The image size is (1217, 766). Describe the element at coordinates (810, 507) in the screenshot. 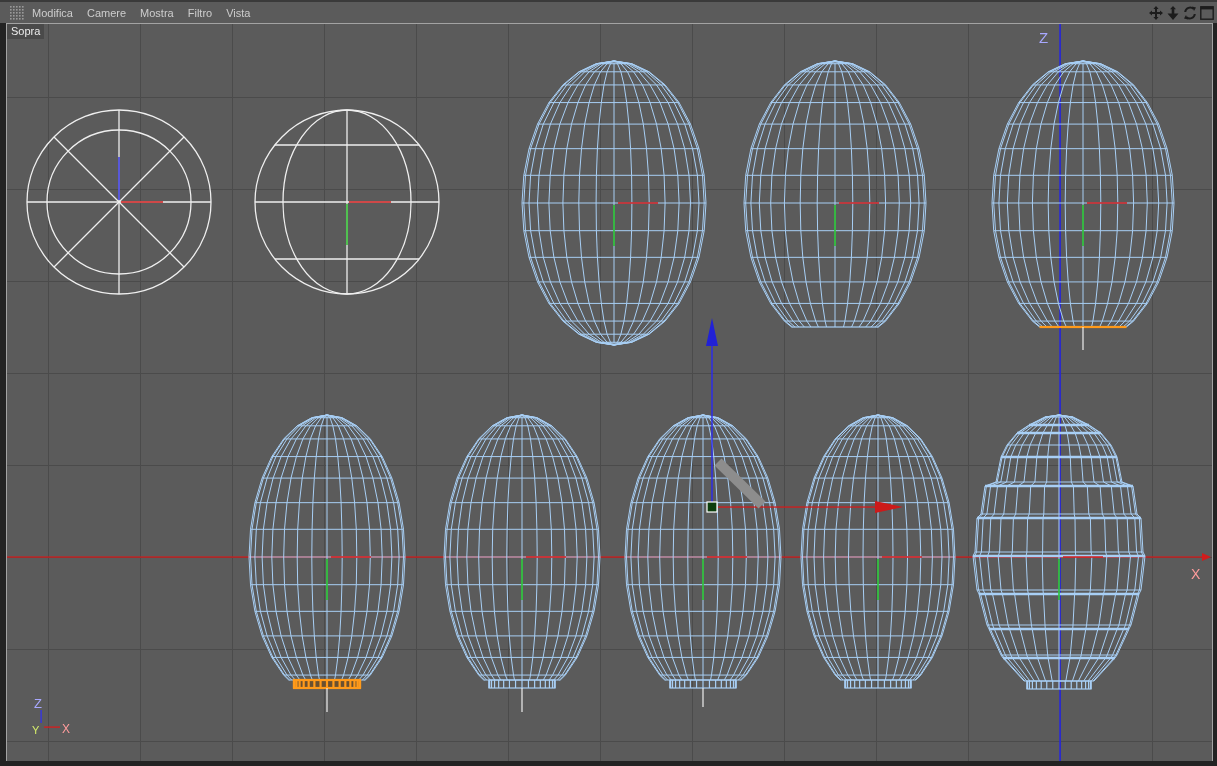

I see `horizontal-move-handle` at that location.